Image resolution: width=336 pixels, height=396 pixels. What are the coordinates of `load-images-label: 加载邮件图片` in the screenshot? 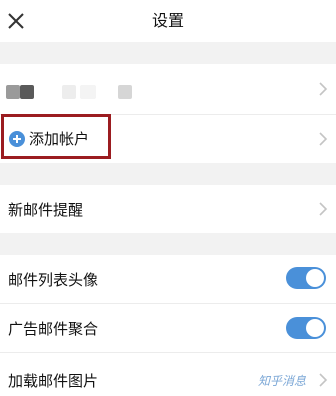 It's located at (53, 381).